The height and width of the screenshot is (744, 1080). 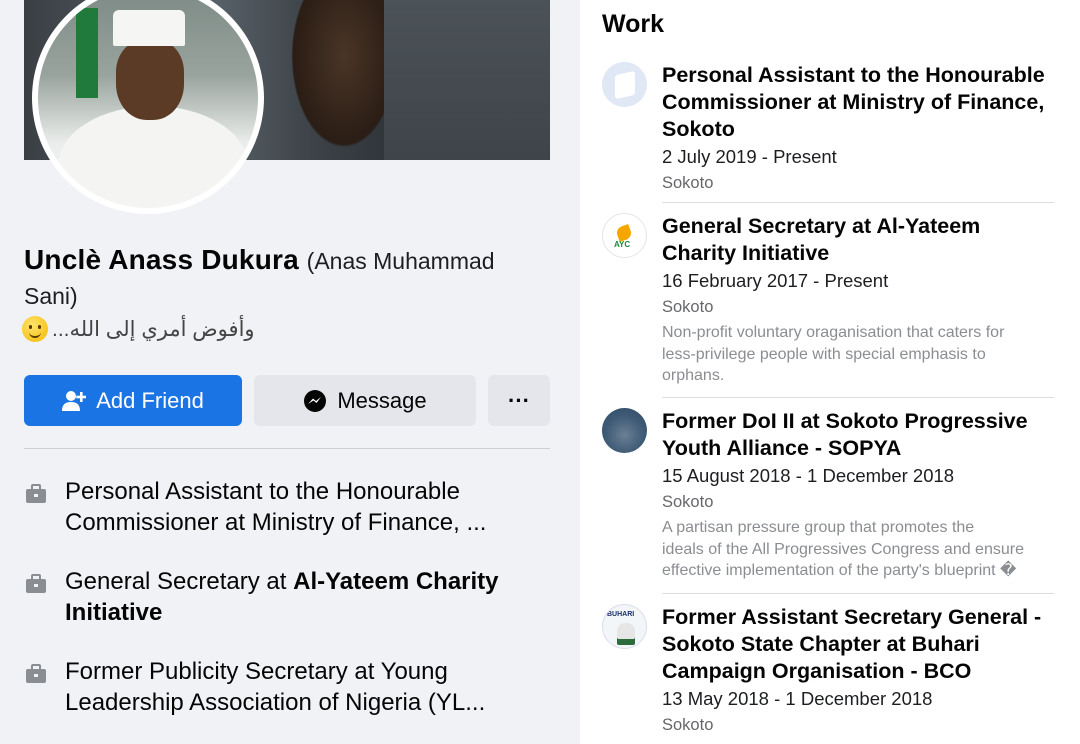 I want to click on profile-photo, so click(x=148, y=104).